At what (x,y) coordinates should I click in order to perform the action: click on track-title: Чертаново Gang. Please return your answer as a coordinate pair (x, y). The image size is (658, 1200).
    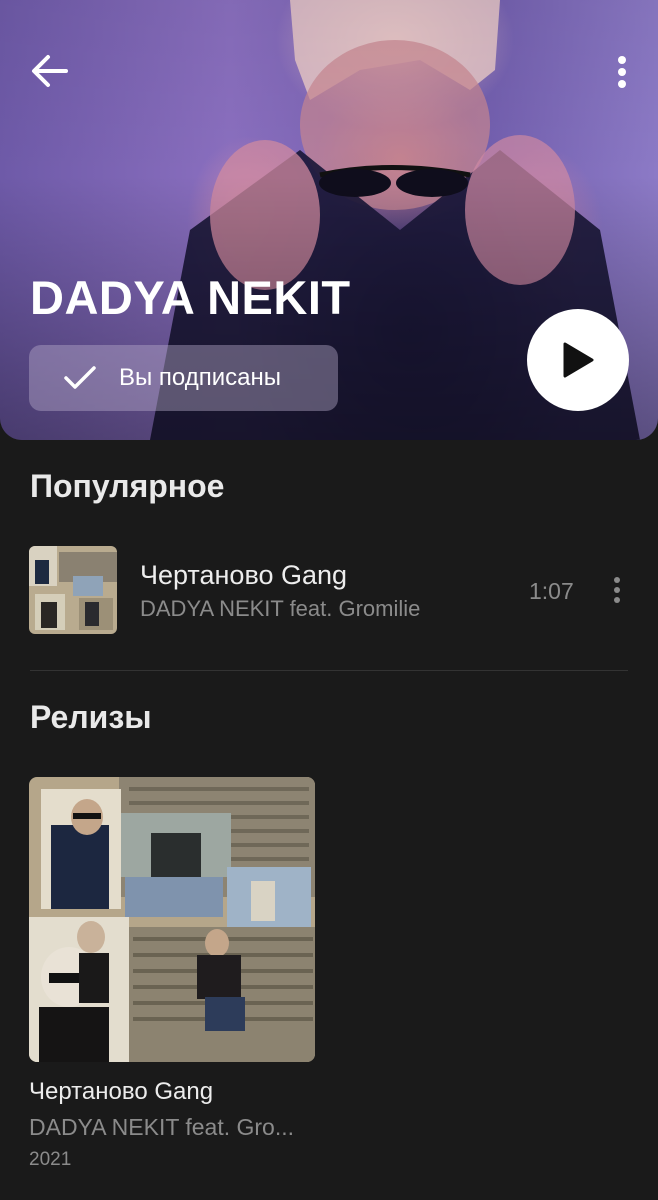
    Looking at the image, I should click on (244, 575).